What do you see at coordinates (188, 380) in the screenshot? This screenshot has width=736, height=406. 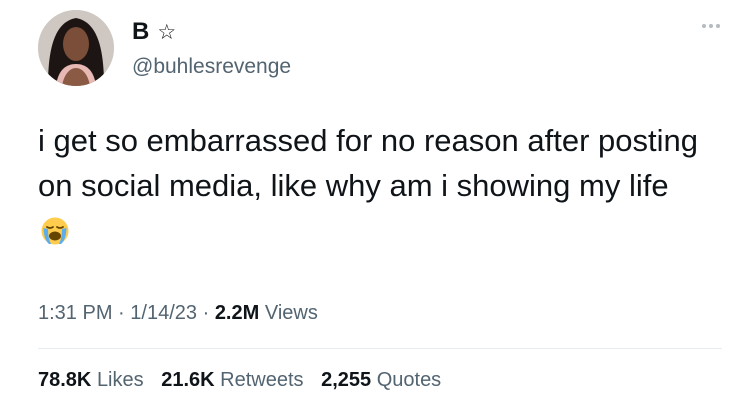 I see `retweets-count: 21.6K` at bounding box center [188, 380].